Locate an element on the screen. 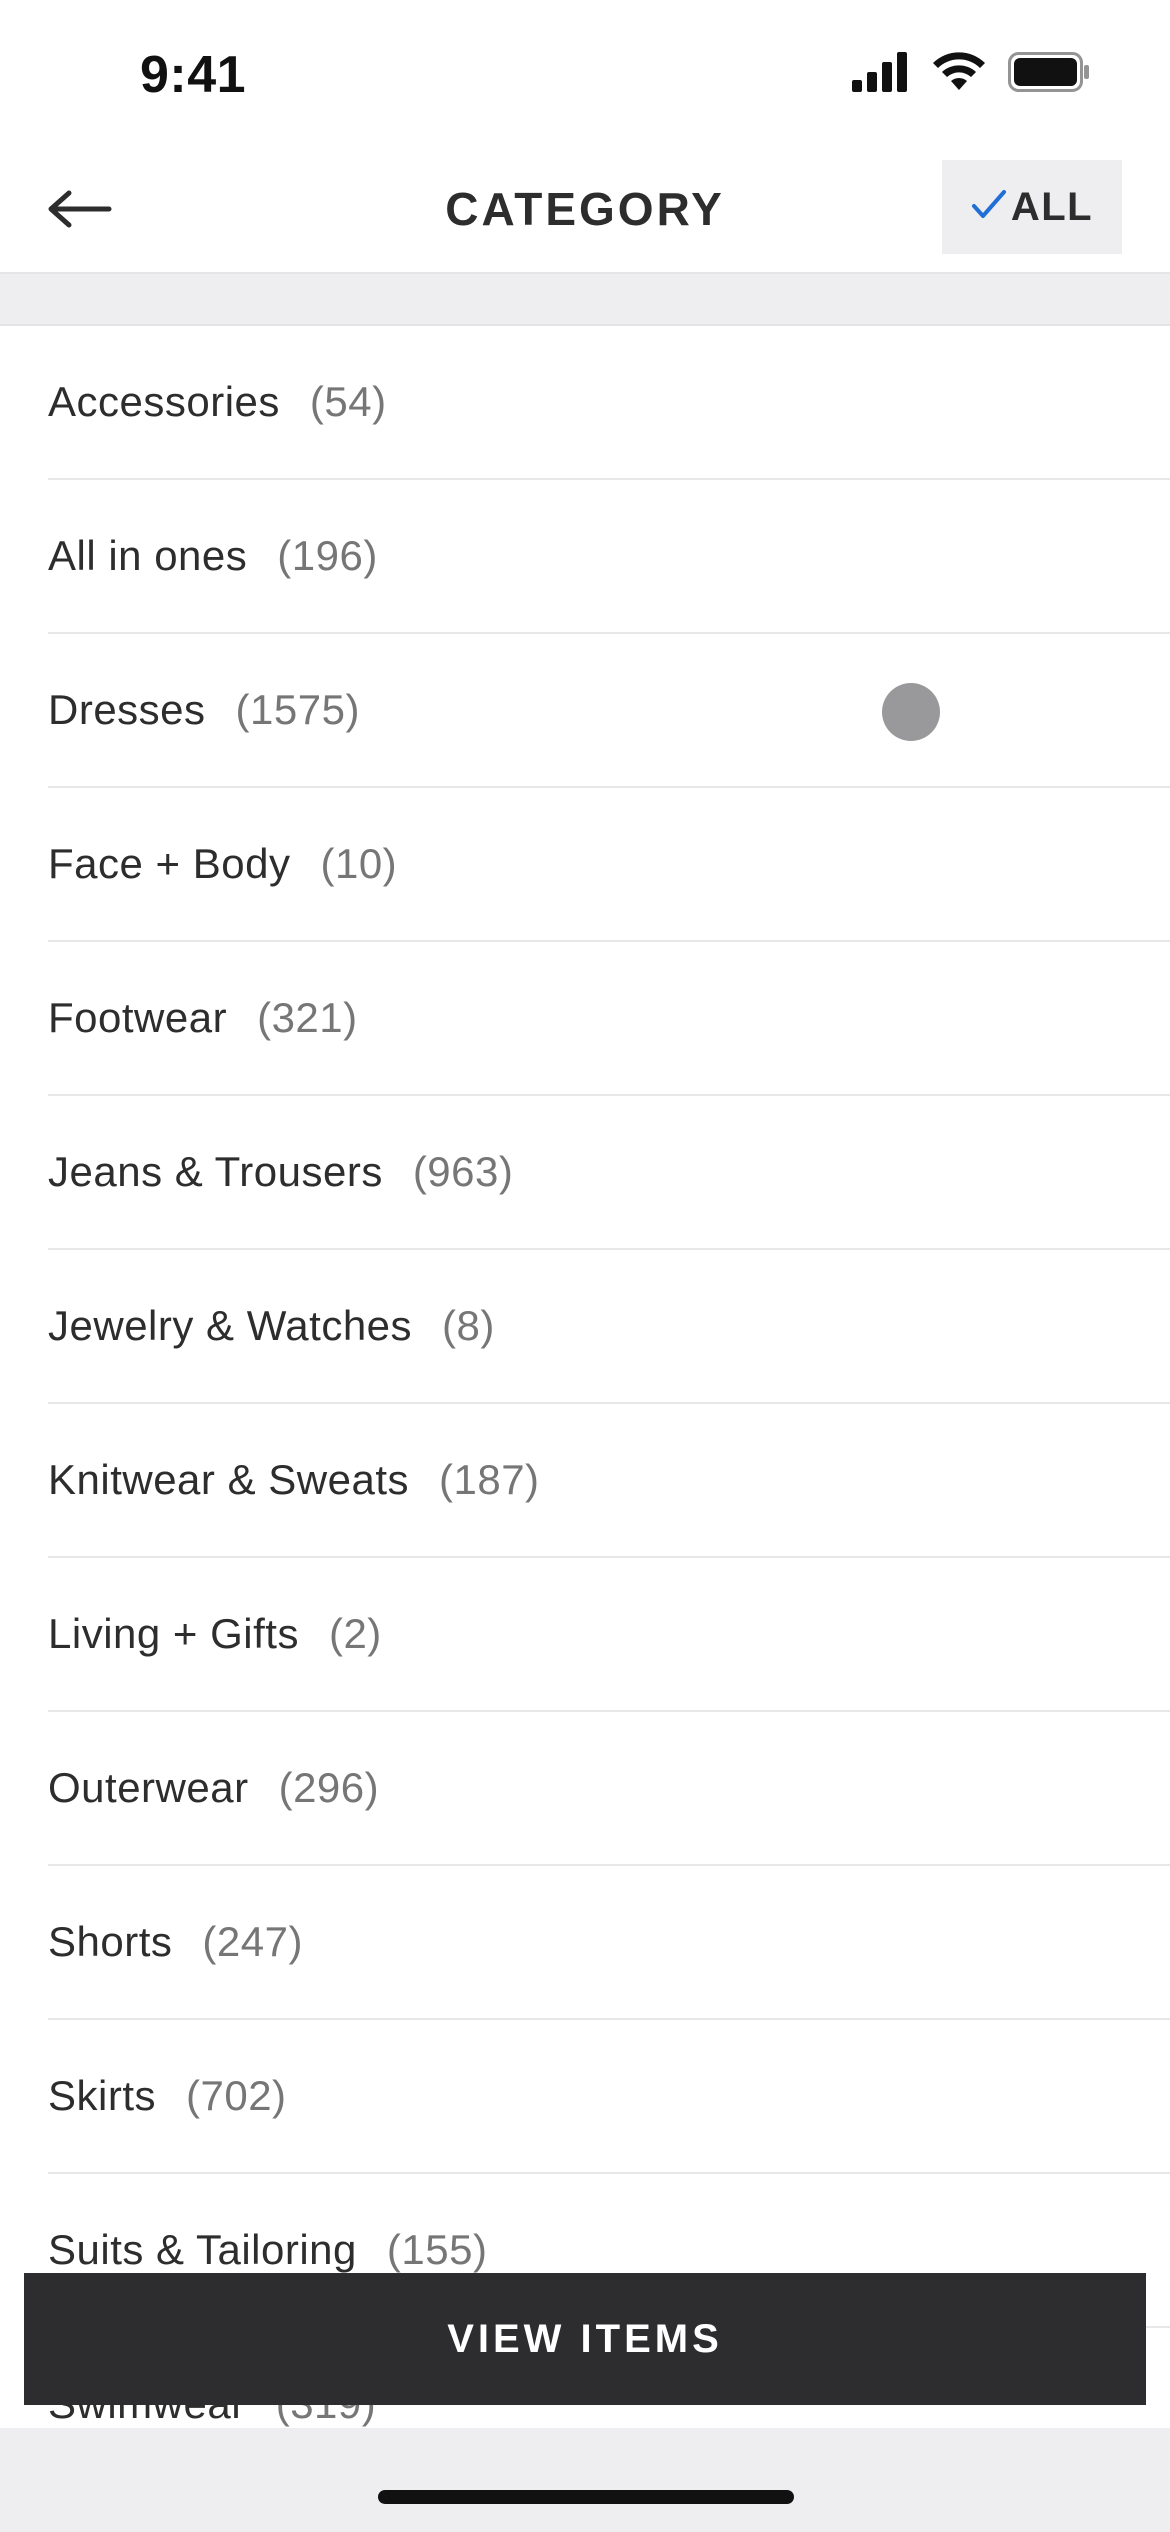  touch-indicator is located at coordinates (911, 712).